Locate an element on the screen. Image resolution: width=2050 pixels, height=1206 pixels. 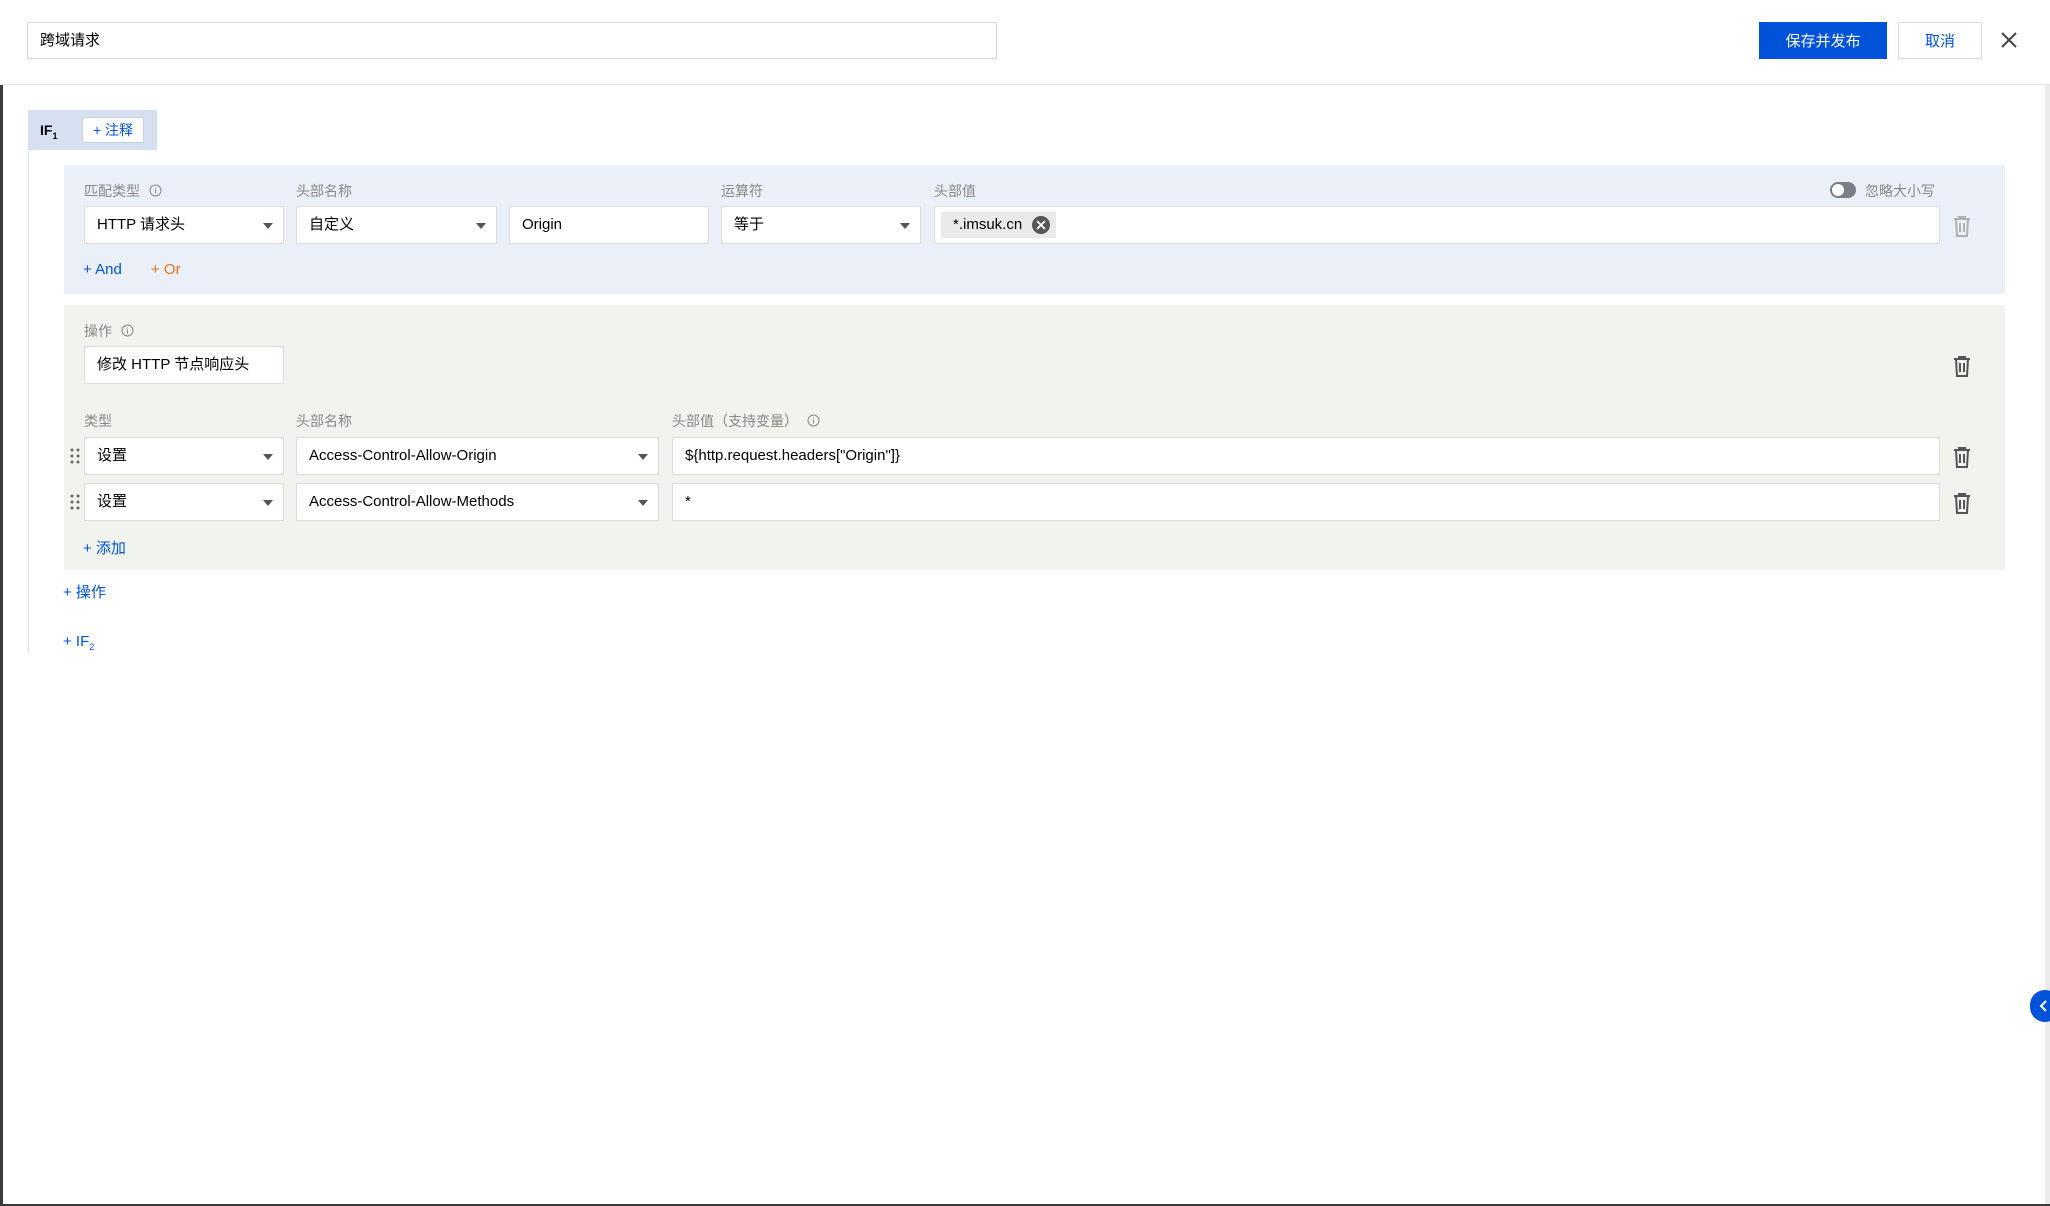
ignore-case-label: 忽略大小写 is located at coordinates (1900, 191).